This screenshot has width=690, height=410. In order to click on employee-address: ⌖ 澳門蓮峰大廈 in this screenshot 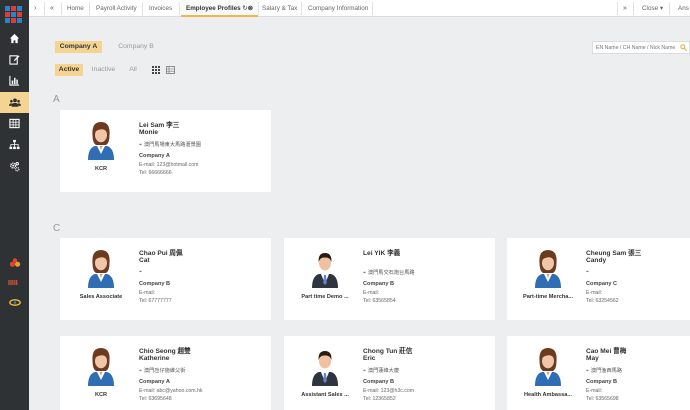, I will do `click(381, 371)`.